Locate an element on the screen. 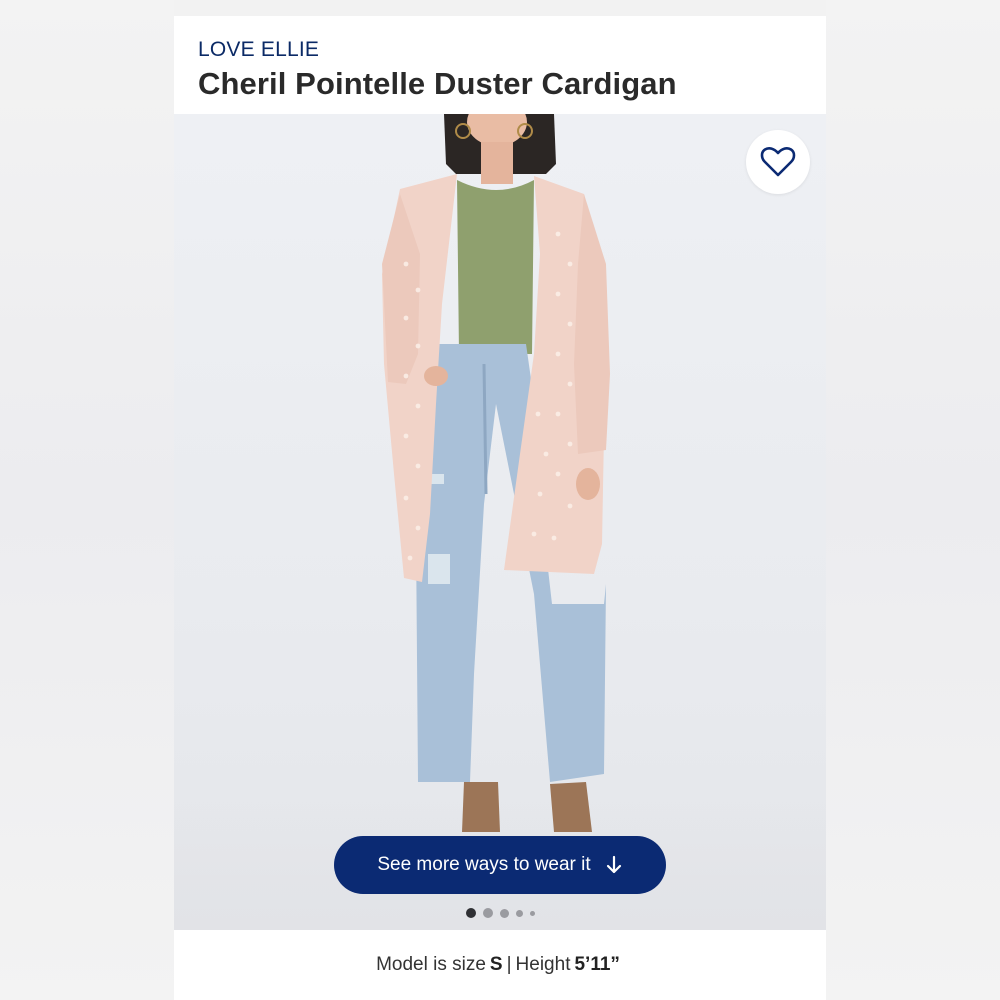  model-size-value: S is located at coordinates (496, 964).